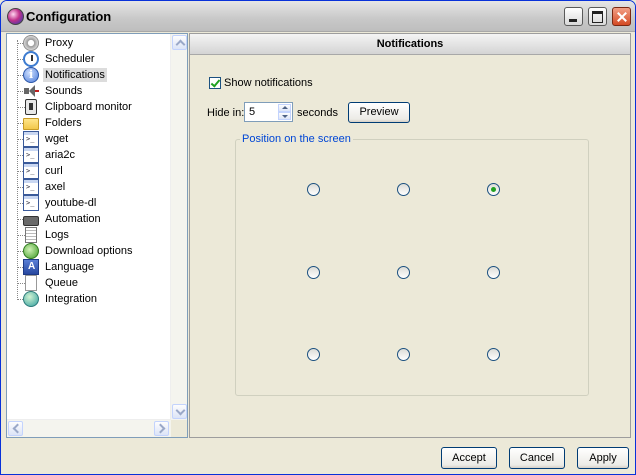 The height and width of the screenshot is (475, 636). What do you see at coordinates (410, 44) in the screenshot?
I see `panel-header: Notifications` at bounding box center [410, 44].